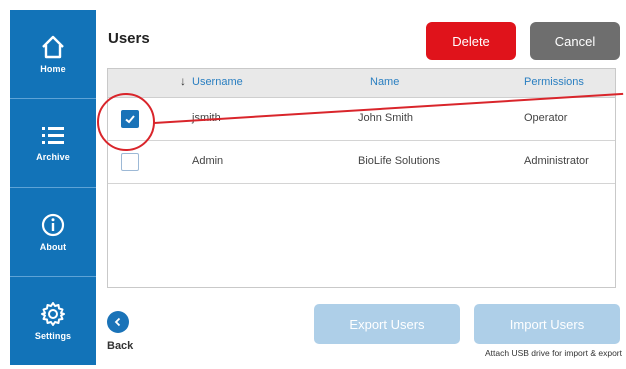  I want to click on cell-permissions: Operator, so click(546, 118).